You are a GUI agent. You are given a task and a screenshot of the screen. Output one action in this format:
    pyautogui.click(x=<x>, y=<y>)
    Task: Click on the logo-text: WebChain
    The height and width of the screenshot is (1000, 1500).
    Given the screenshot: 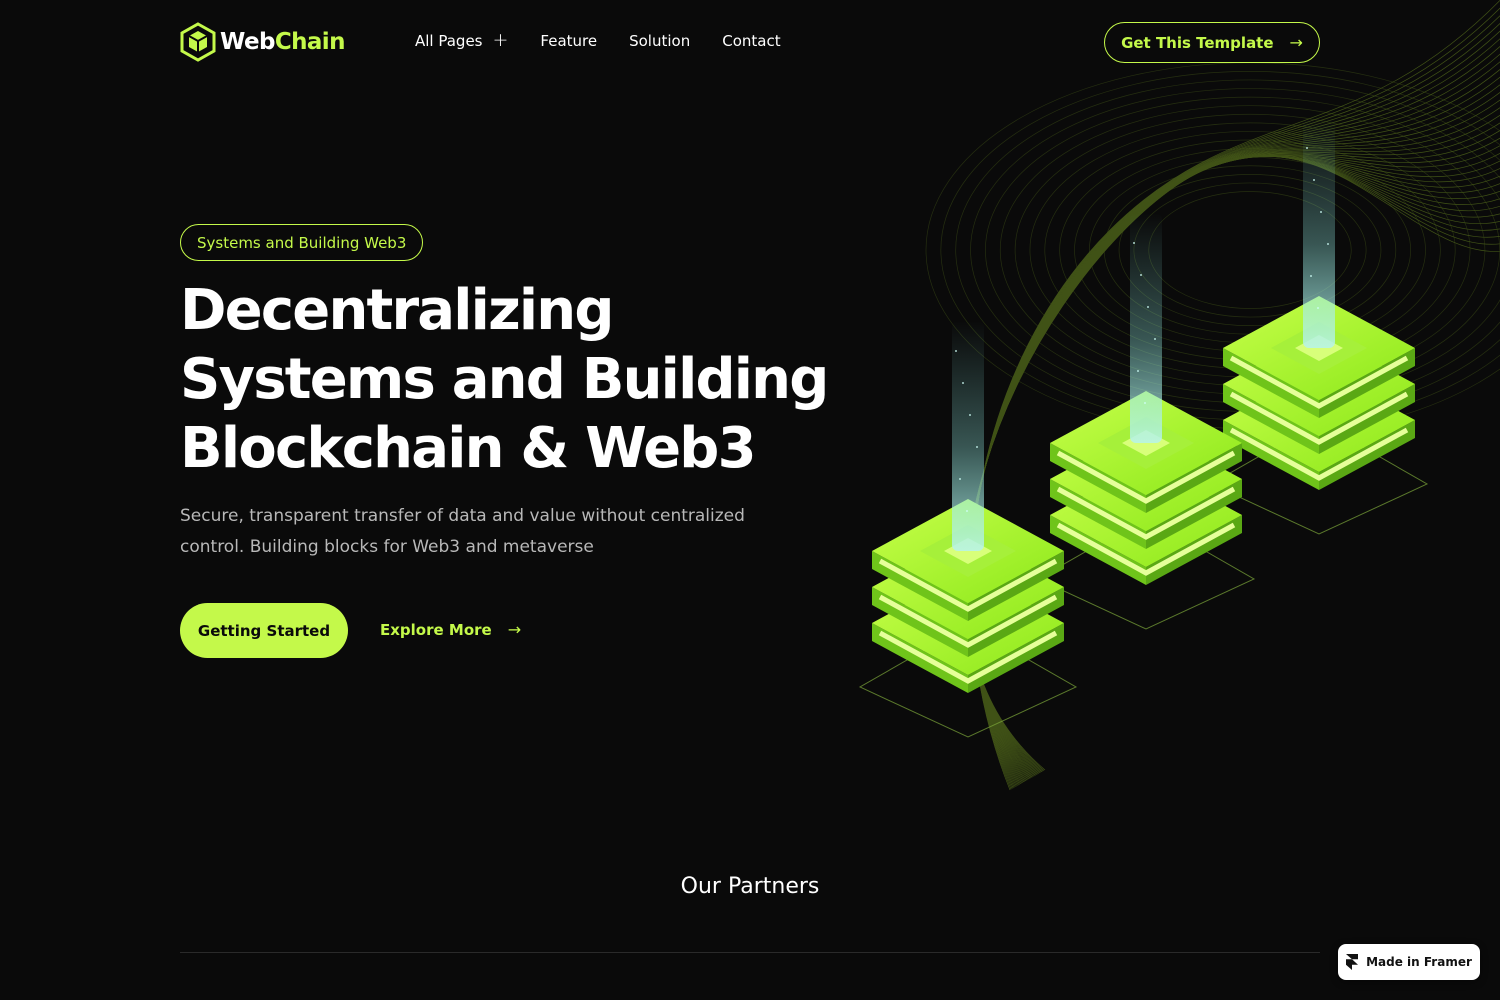 What is the action you would take?
    pyautogui.click(x=282, y=42)
    